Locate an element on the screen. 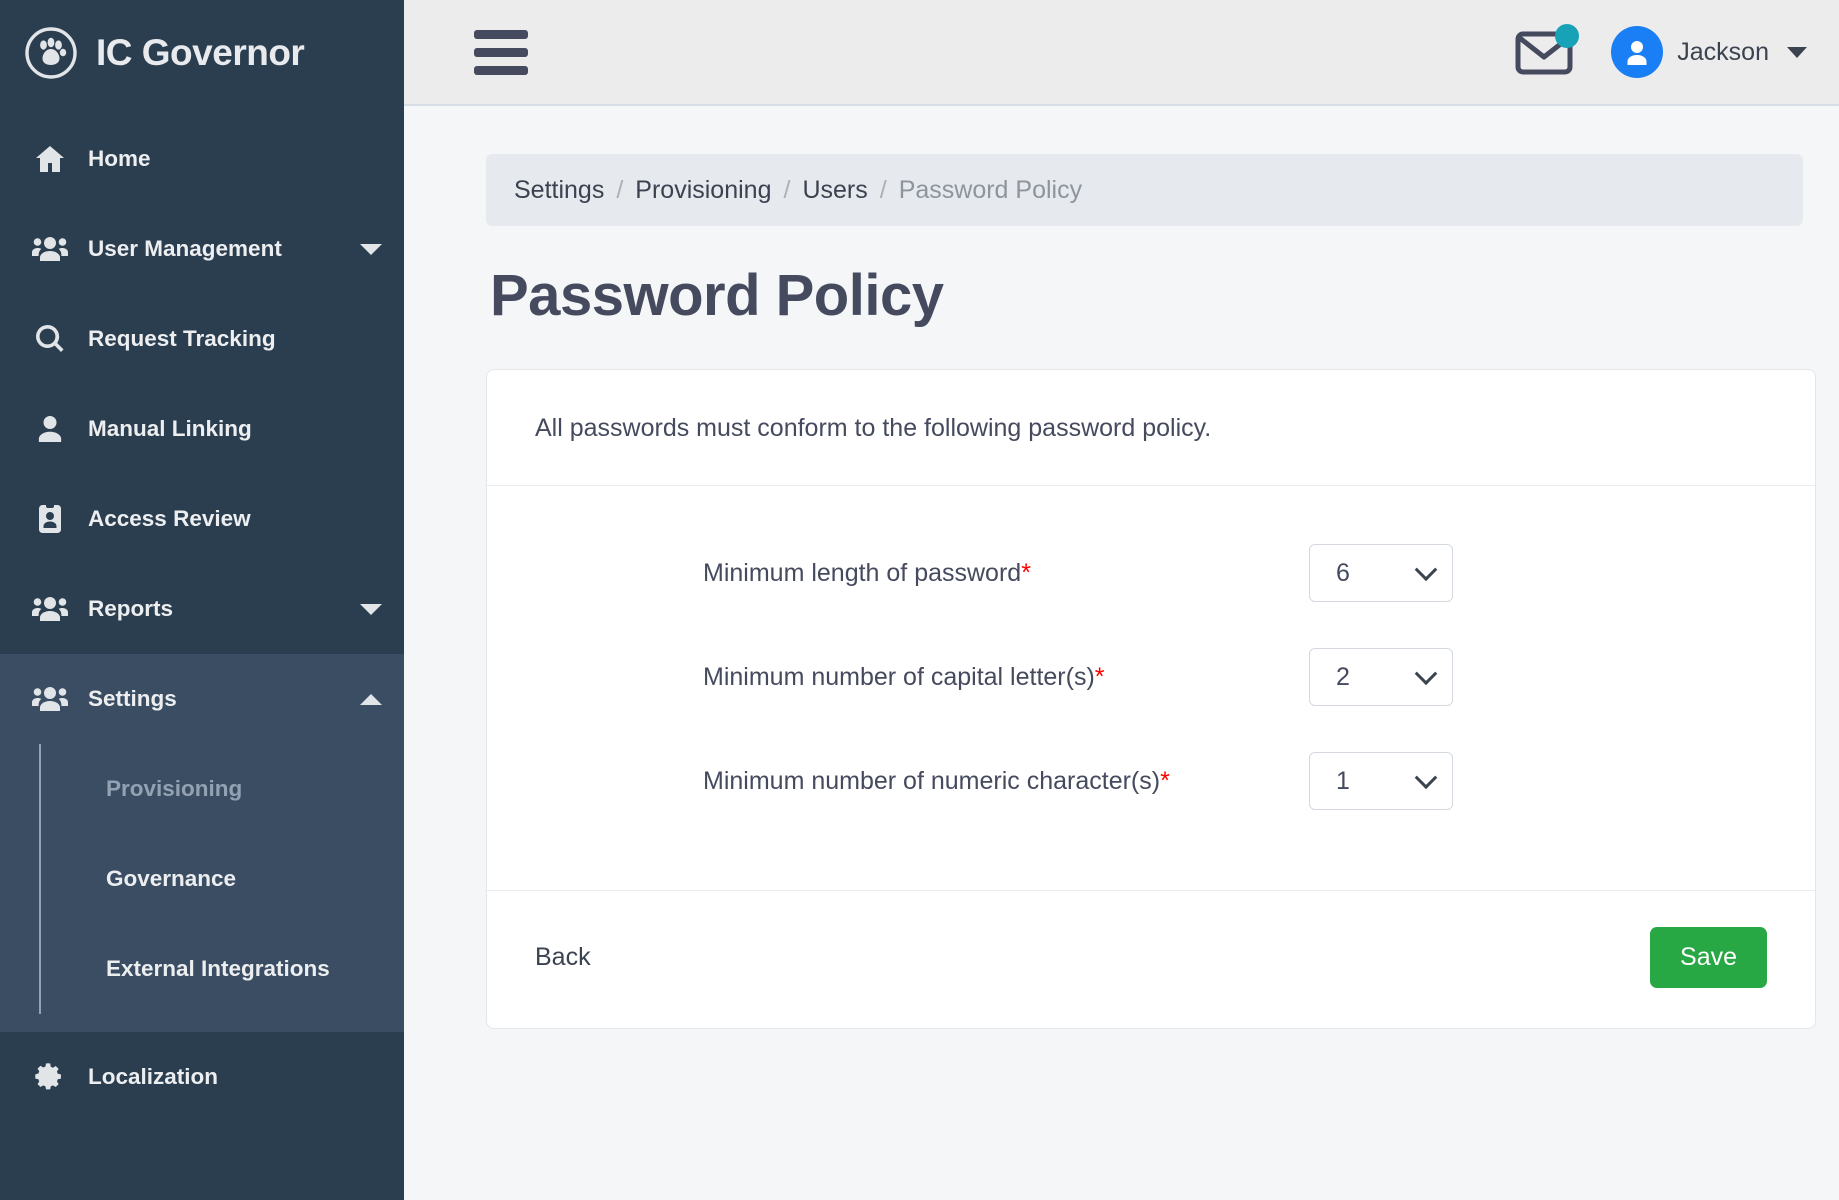  sidebar-subitem-label: Provisioning is located at coordinates (174, 788).